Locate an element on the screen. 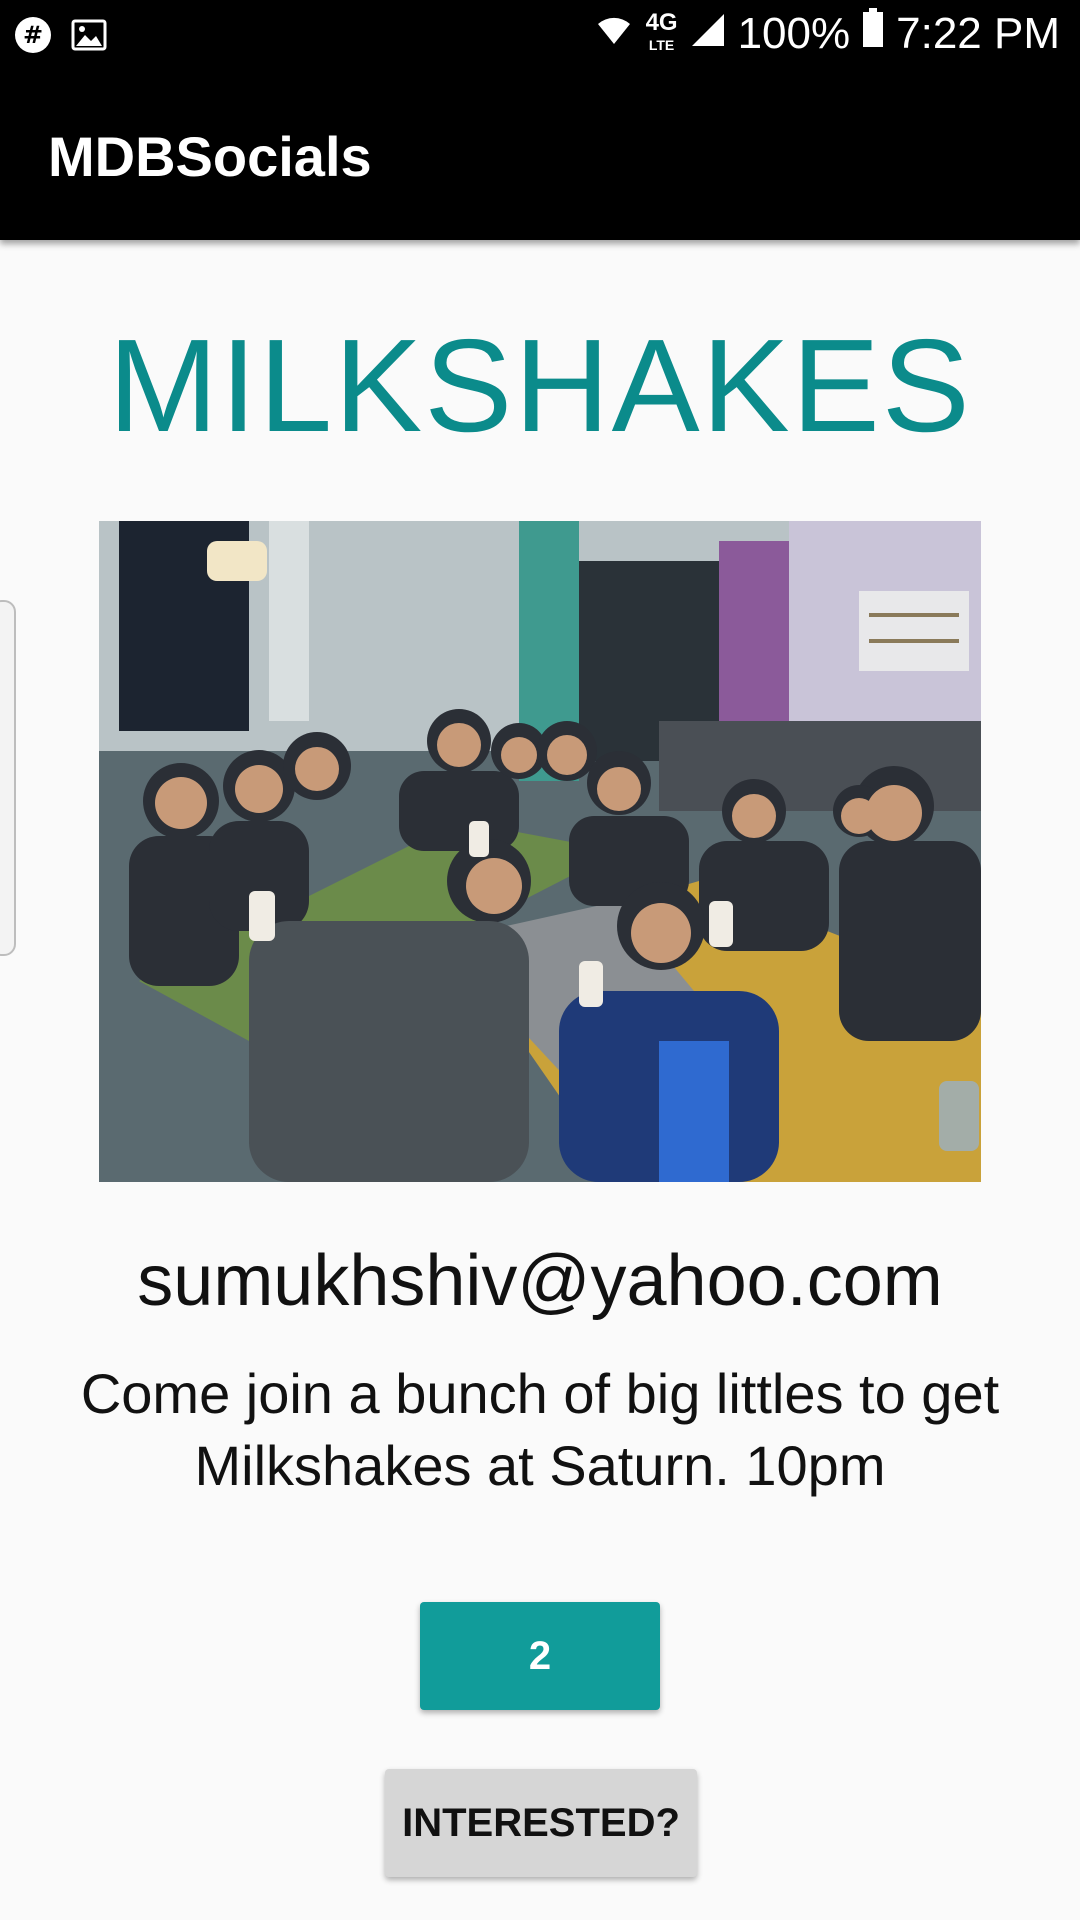 This screenshot has height=1920, width=1080. app-title: MDBSocials is located at coordinates (210, 156).